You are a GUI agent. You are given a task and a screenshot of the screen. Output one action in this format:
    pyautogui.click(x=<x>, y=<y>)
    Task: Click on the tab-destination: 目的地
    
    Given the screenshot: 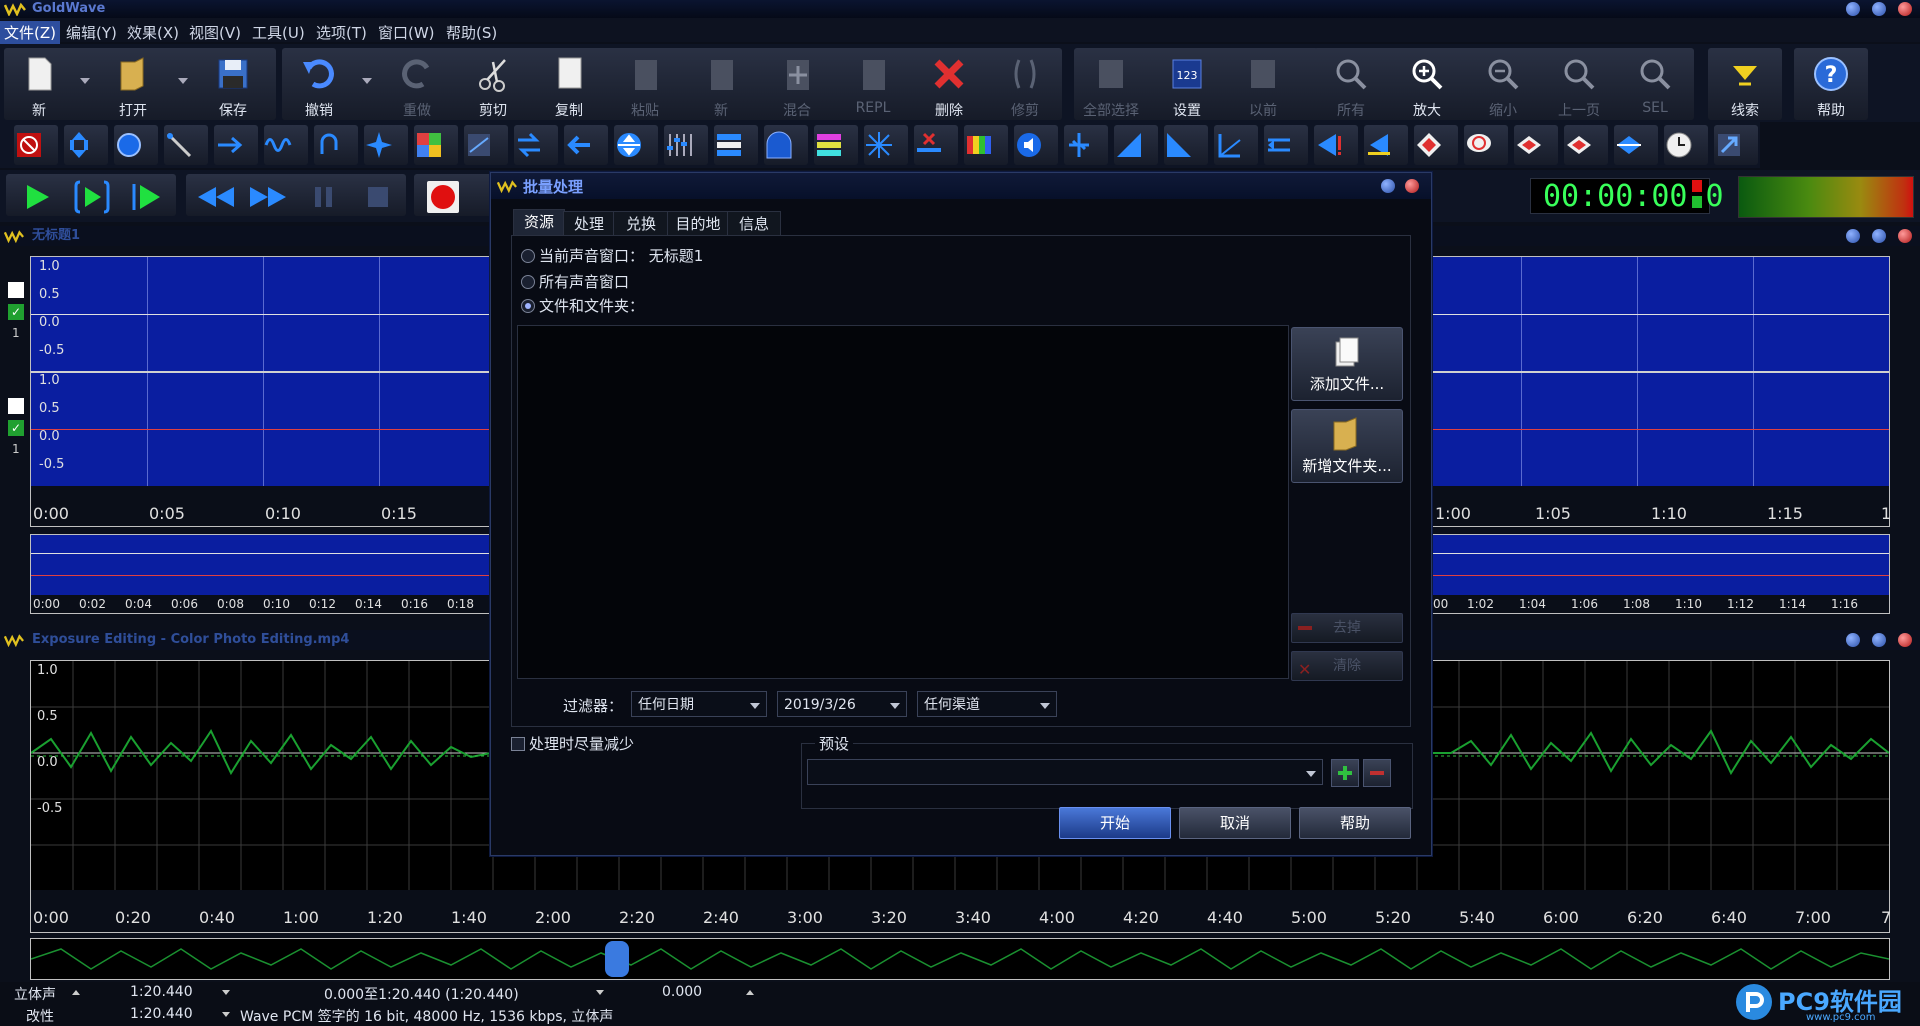 What is the action you would take?
    pyautogui.click(x=698, y=223)
    